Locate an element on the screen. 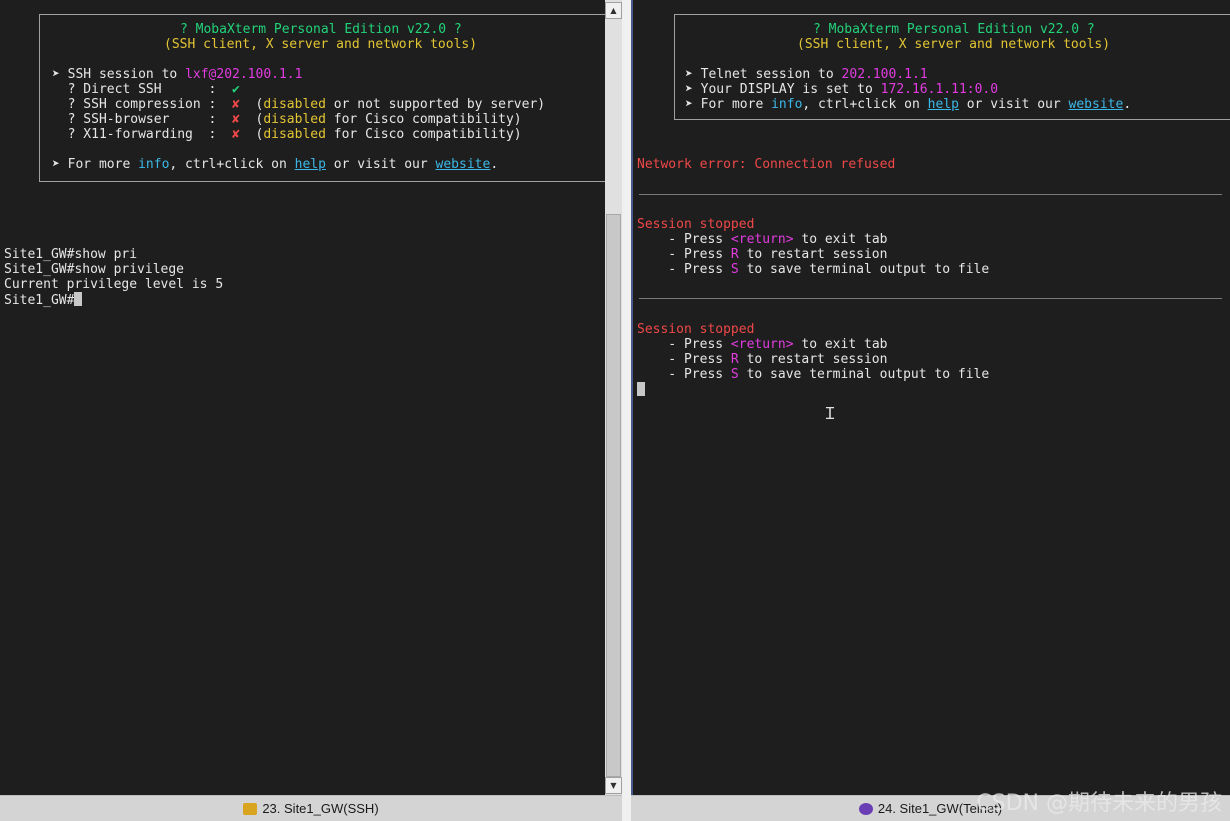  wrench-key-icon is located at coordinates (250, 808).